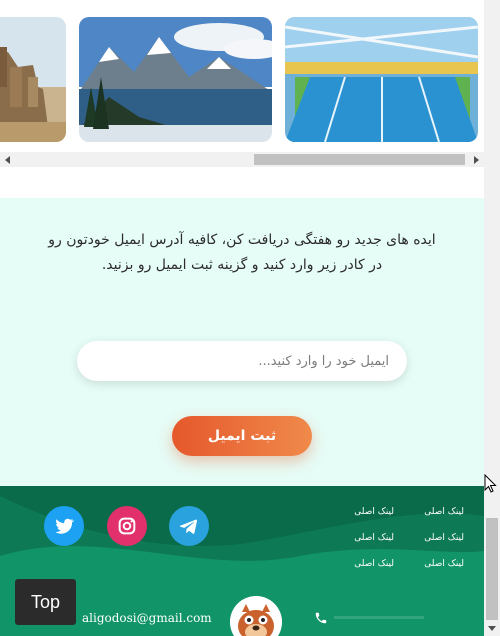  Describe the element at coordinates (64, 526) in the screenshot. I see `twitter-icon` at that location.